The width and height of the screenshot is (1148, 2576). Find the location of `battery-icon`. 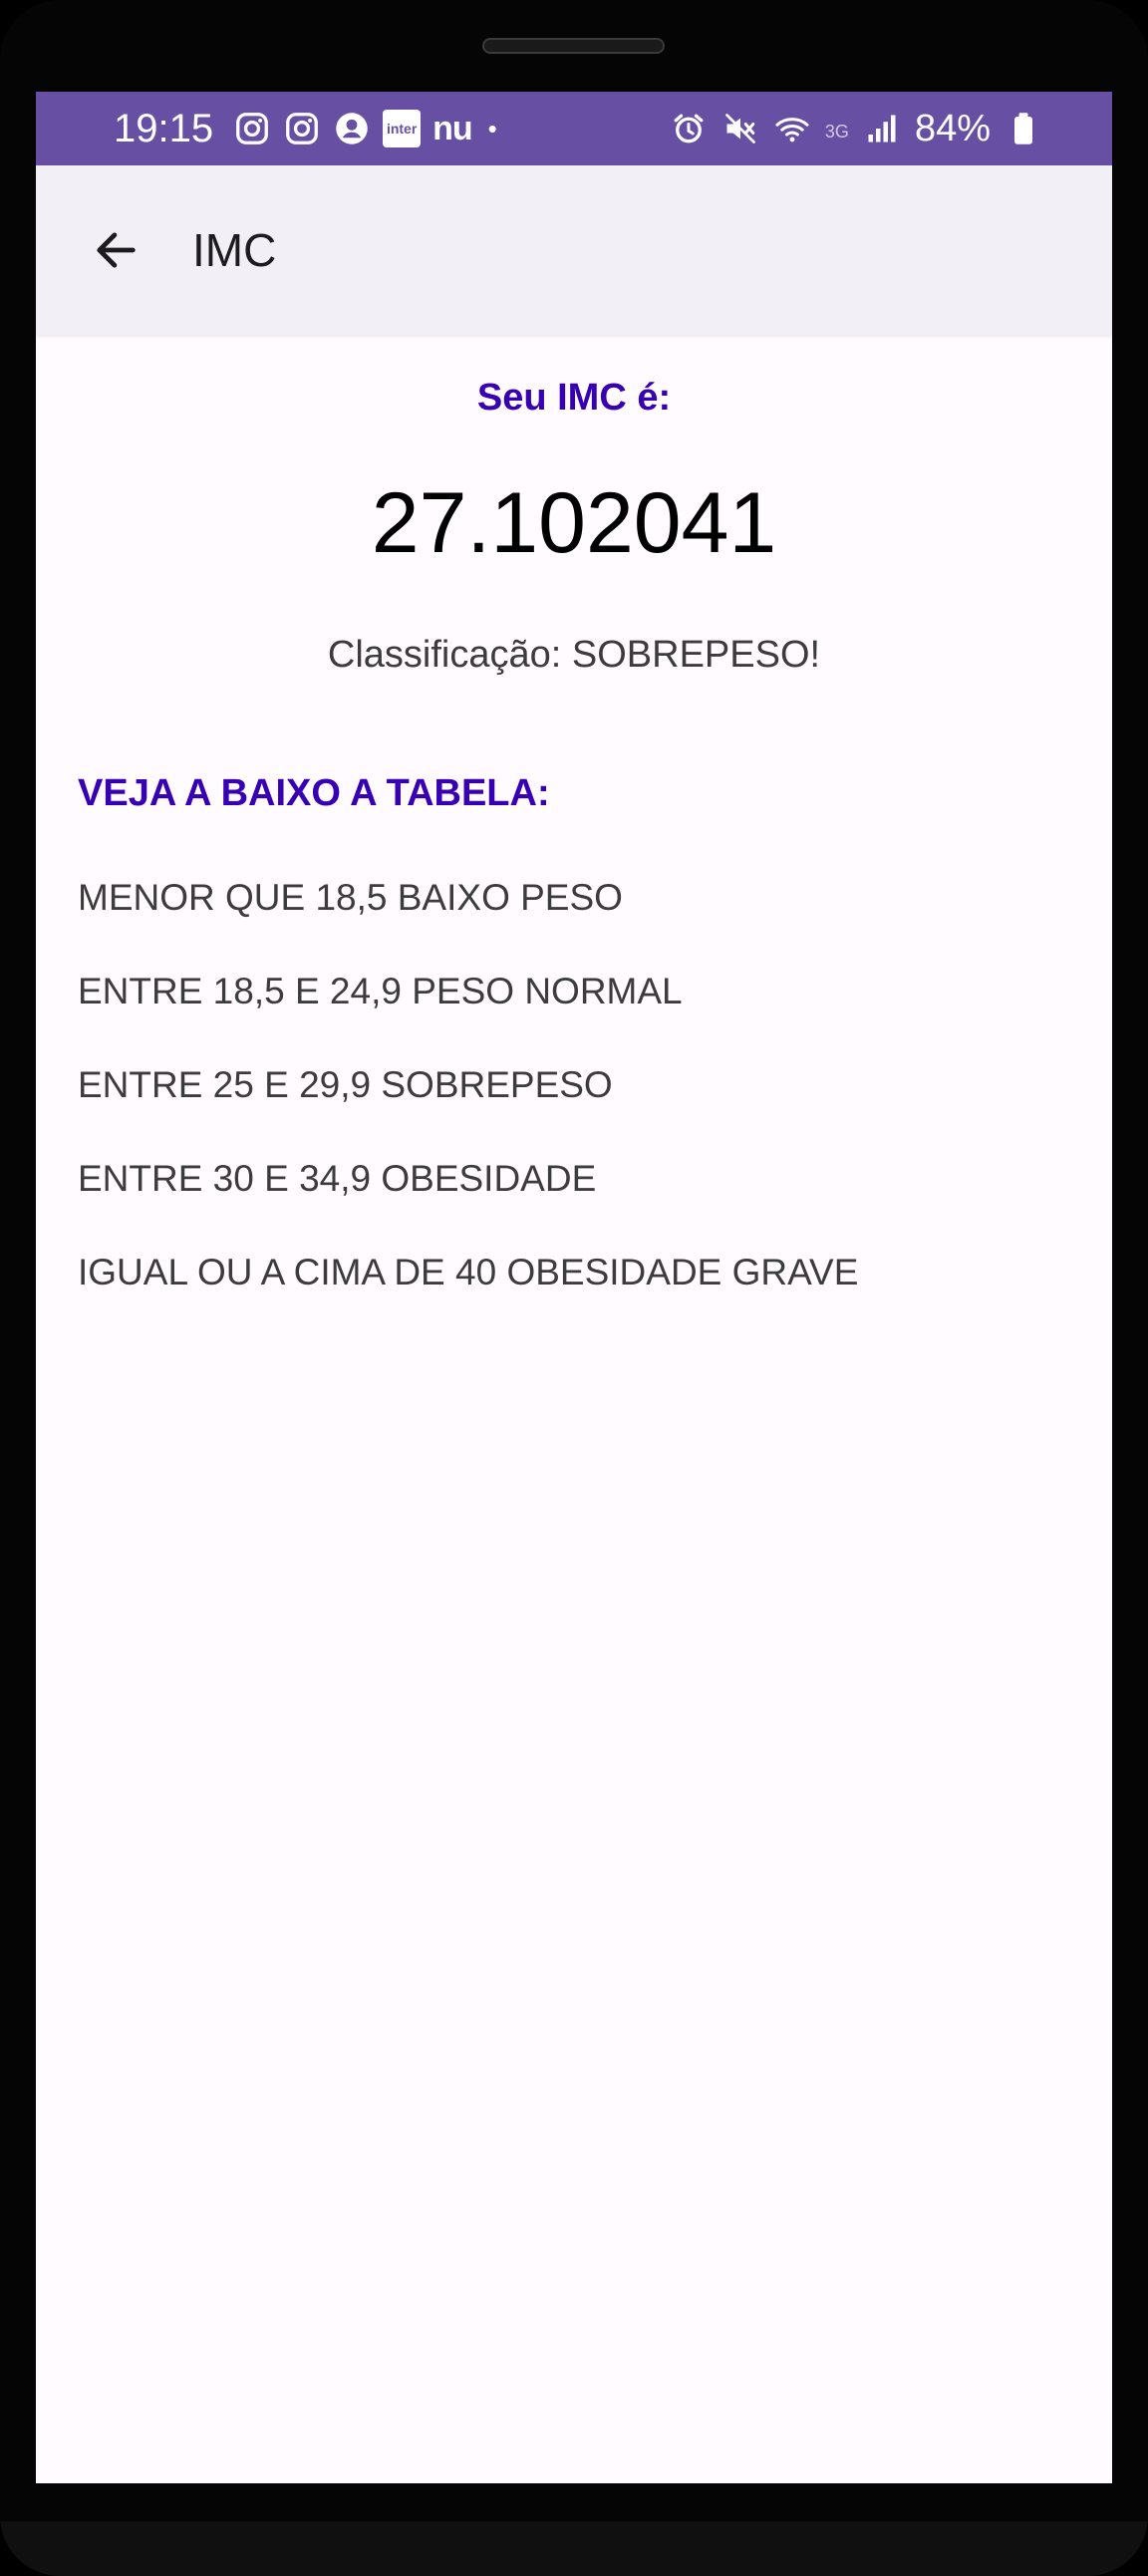

battery-icon is located at coordinates (1023, 128).